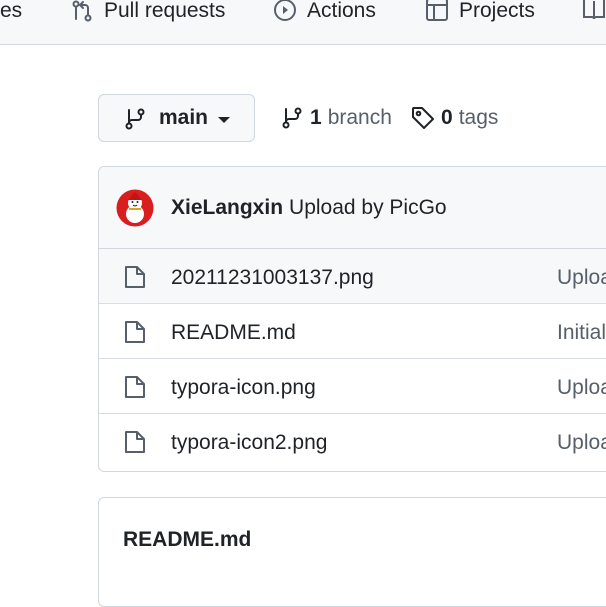 Image resolution: width=606 pixels, height=607 pixels. Describe the element at coordinates (368, 207) in the screenshot. I see `commit-message: Upload by PicGo` at that location.